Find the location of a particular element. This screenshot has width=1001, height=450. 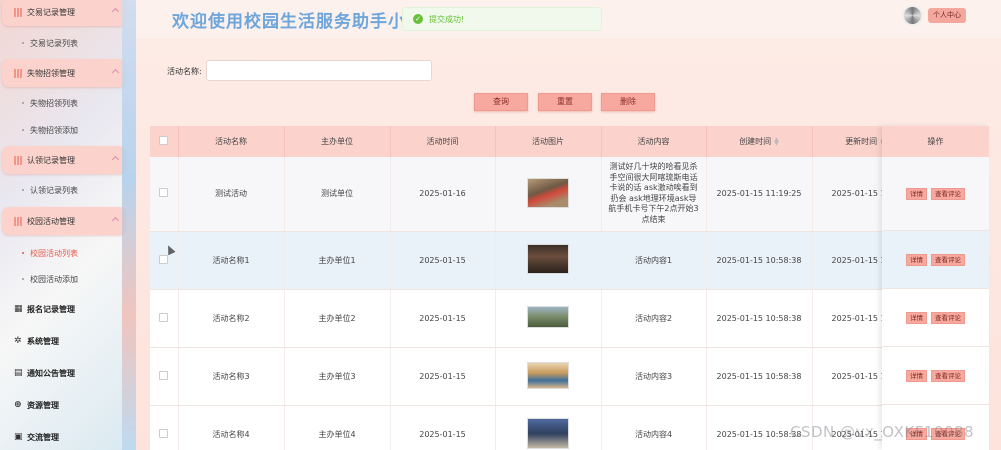

personal-center-button: 个人中心 is located at coordinates (947, 15).